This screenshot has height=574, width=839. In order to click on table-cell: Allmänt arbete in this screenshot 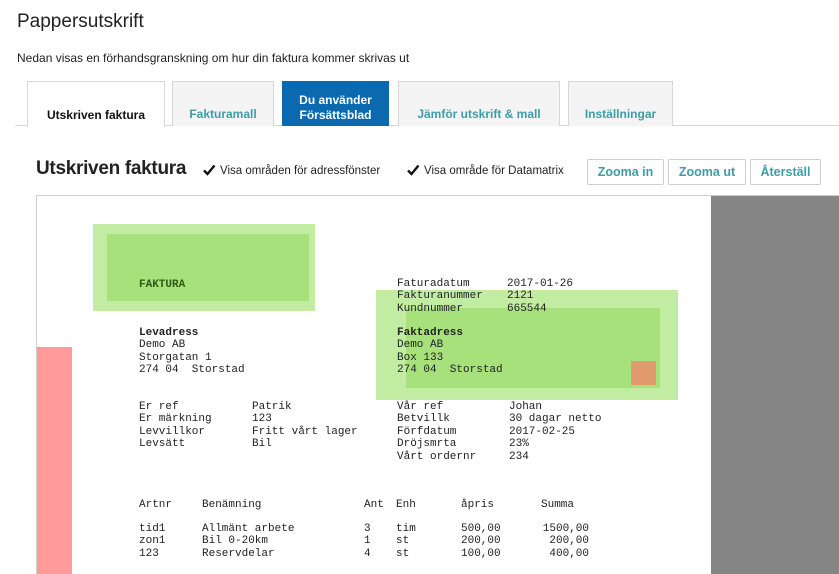, I will do `click(248, 529)`.